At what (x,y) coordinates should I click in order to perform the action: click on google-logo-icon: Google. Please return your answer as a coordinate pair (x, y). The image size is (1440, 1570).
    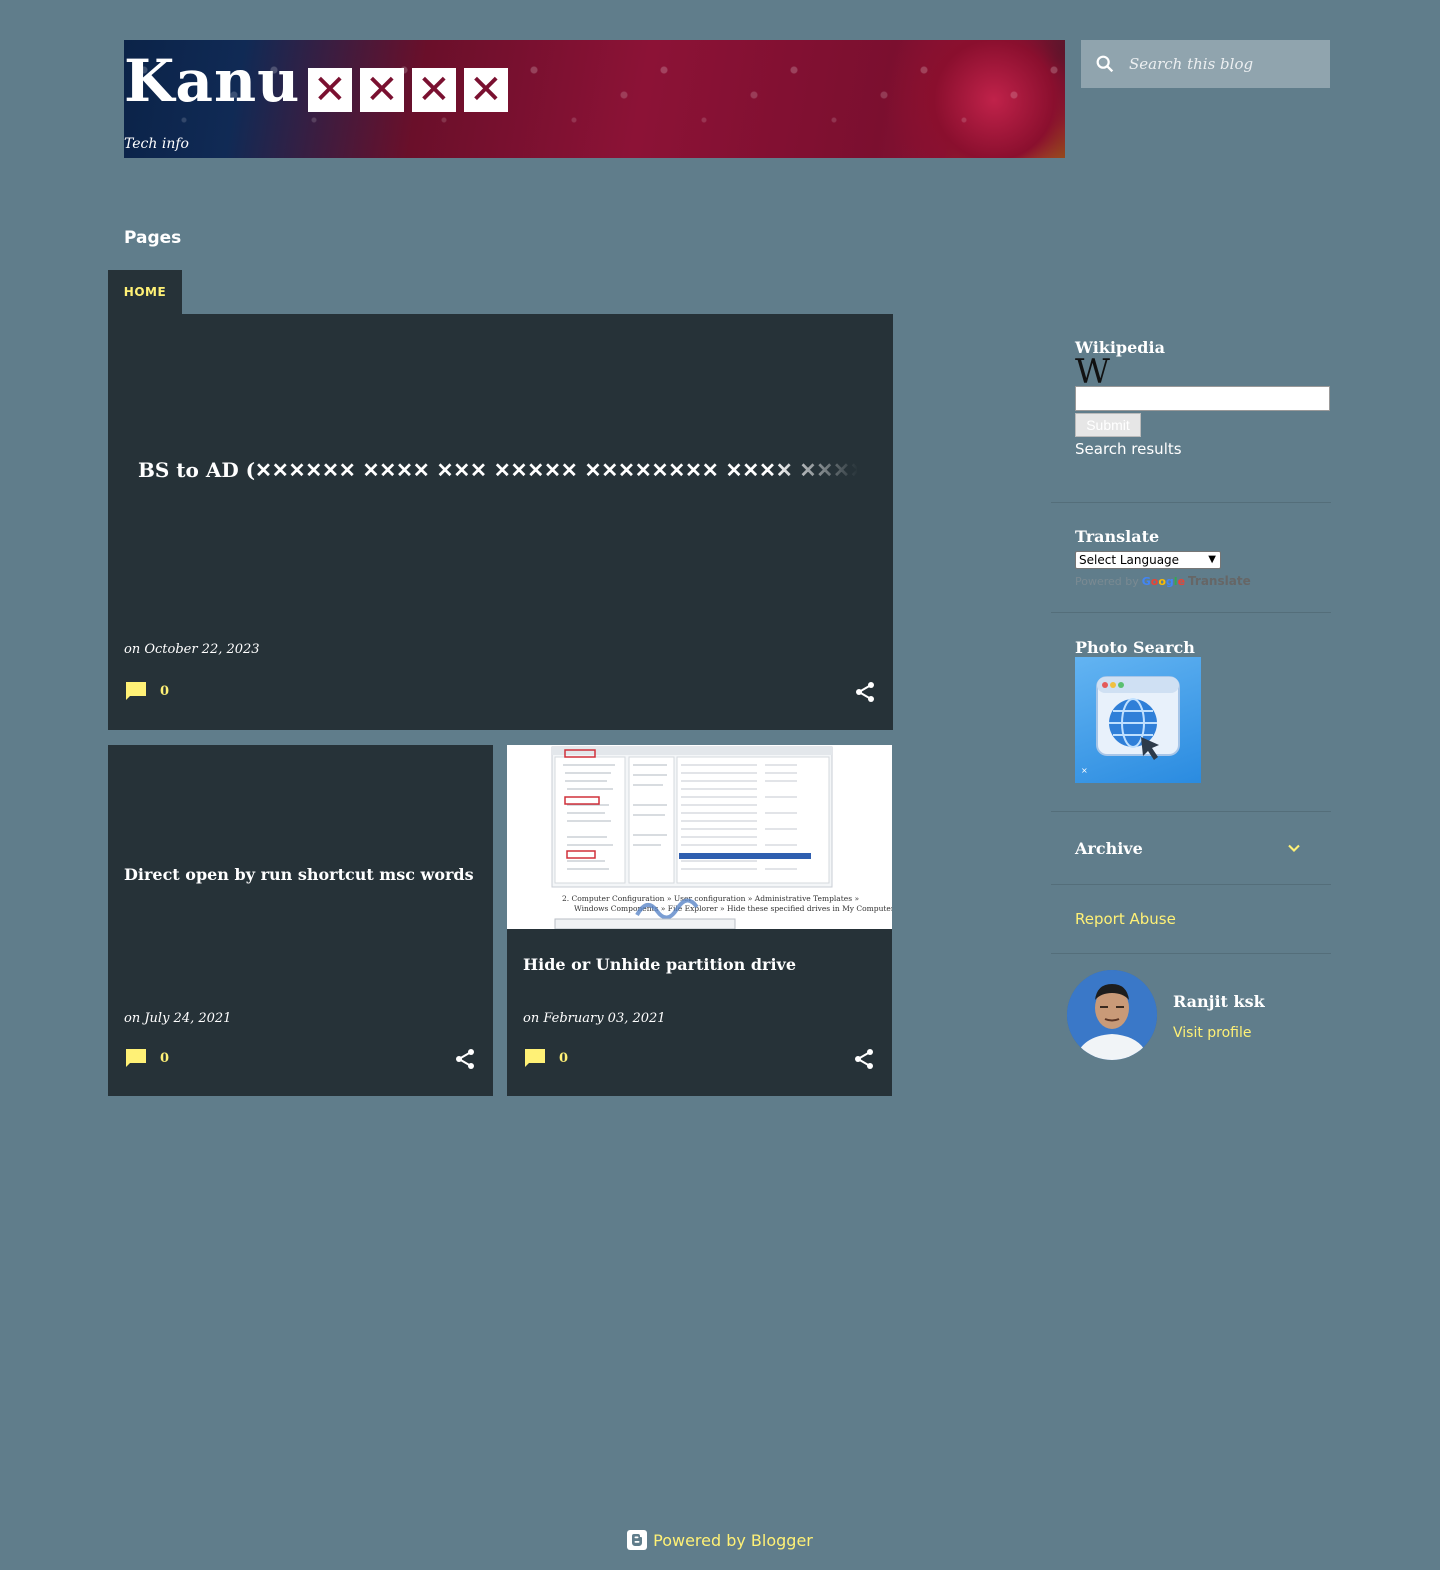
    Looking at the image, I should click on (1163, 581).